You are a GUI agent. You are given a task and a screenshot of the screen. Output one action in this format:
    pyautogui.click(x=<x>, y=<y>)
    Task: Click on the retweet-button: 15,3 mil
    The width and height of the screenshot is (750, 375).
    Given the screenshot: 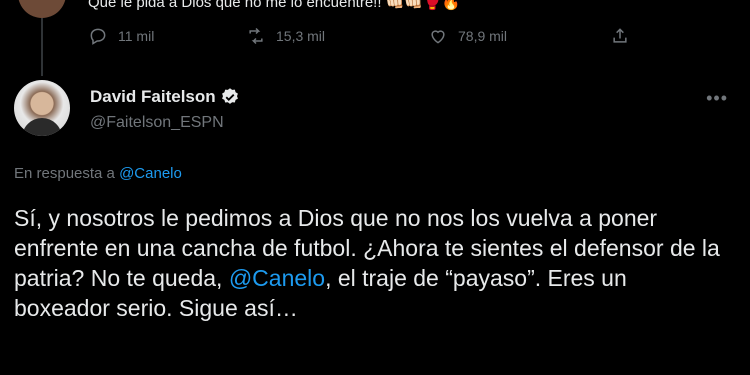 What is the action you would take?
    pyautogui.click(x=285, y=36)
    